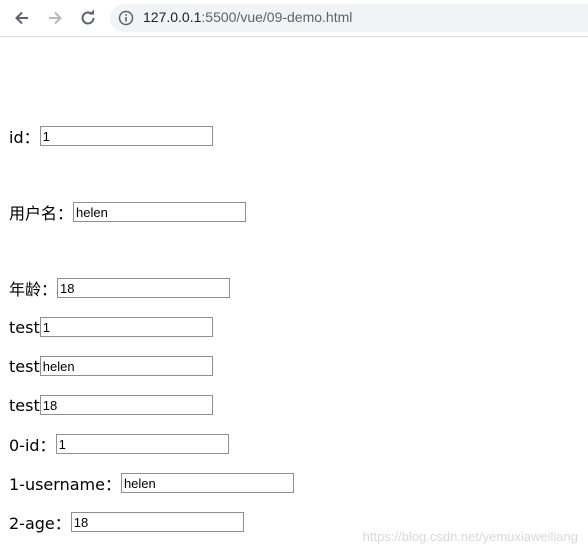 The height and width of the screenshot is (555, 588). I want to click on indexed-username-label: 1-username：, so click(65, 484).